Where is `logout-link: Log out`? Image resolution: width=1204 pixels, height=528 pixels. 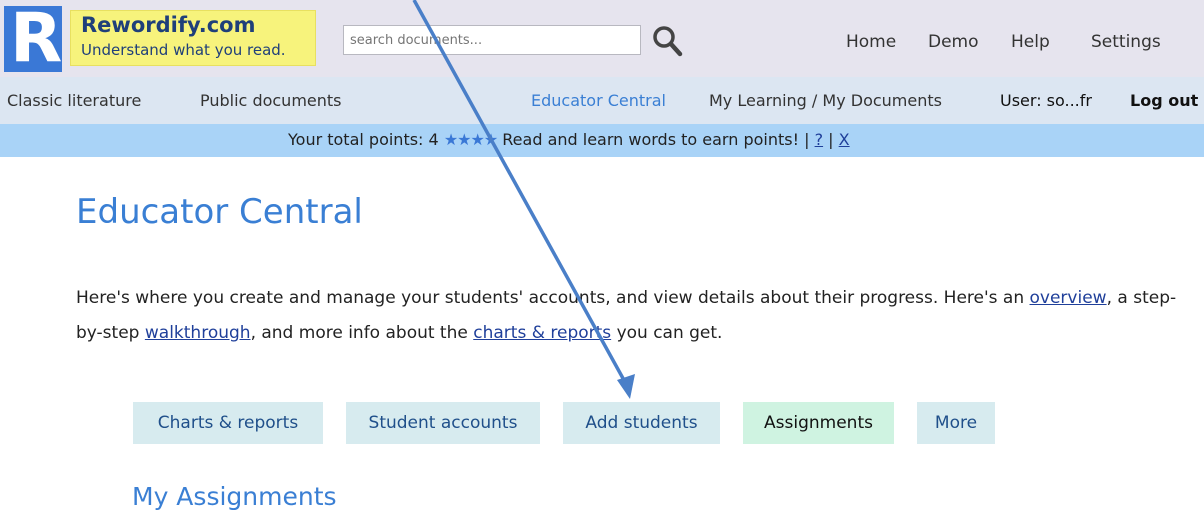 logout-link: Log out is located at coordinates (1164, 100).